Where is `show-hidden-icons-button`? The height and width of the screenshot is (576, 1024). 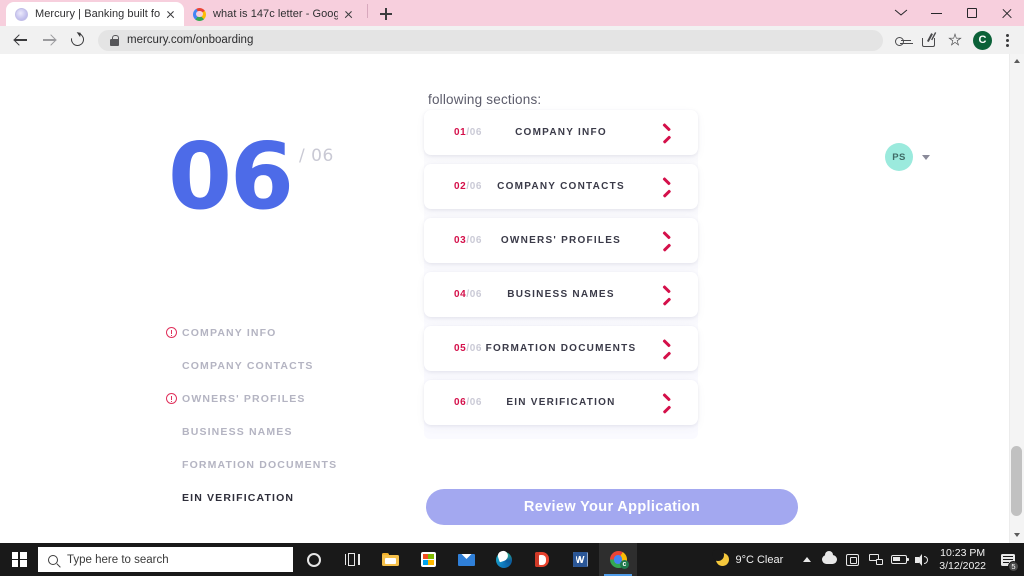
show-hidden-icons-button is located at coordinates (806, 559).